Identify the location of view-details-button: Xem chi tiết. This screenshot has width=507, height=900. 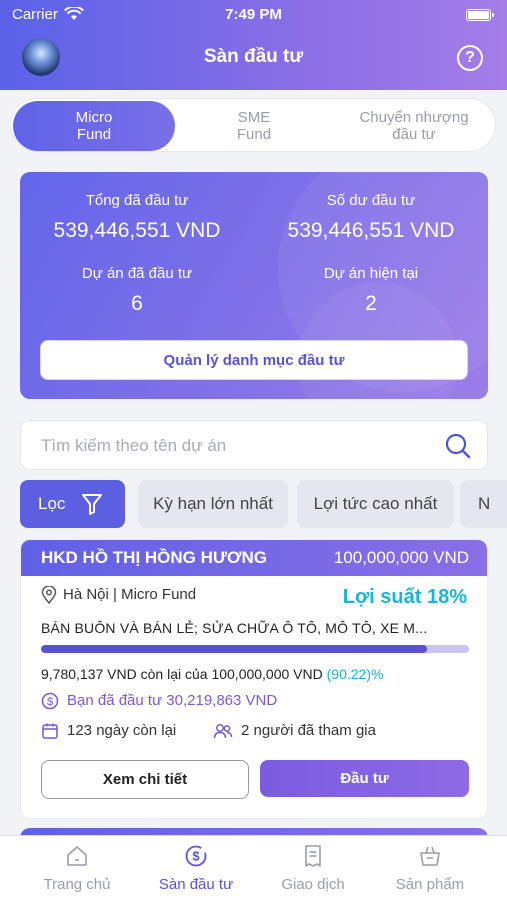
(145, 779).